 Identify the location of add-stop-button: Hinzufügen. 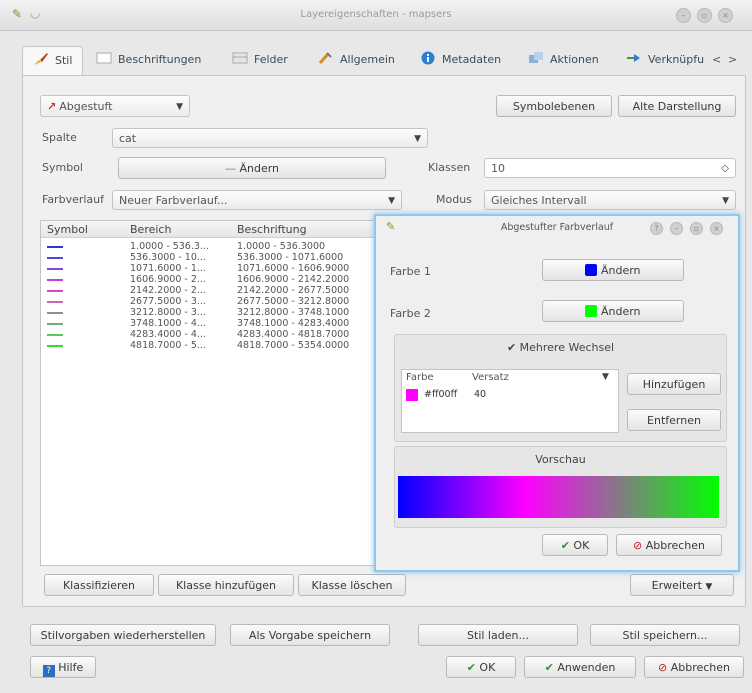
(674, 384).